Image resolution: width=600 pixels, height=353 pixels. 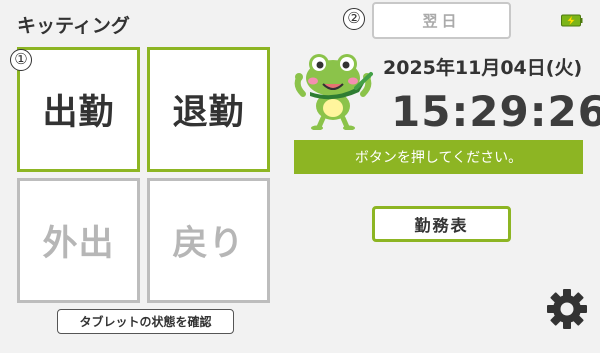 What do you see at coordinates (354, 19) in the screenshot?
I see `annotation-marker-2: ②` at bounding box center [354, 19].